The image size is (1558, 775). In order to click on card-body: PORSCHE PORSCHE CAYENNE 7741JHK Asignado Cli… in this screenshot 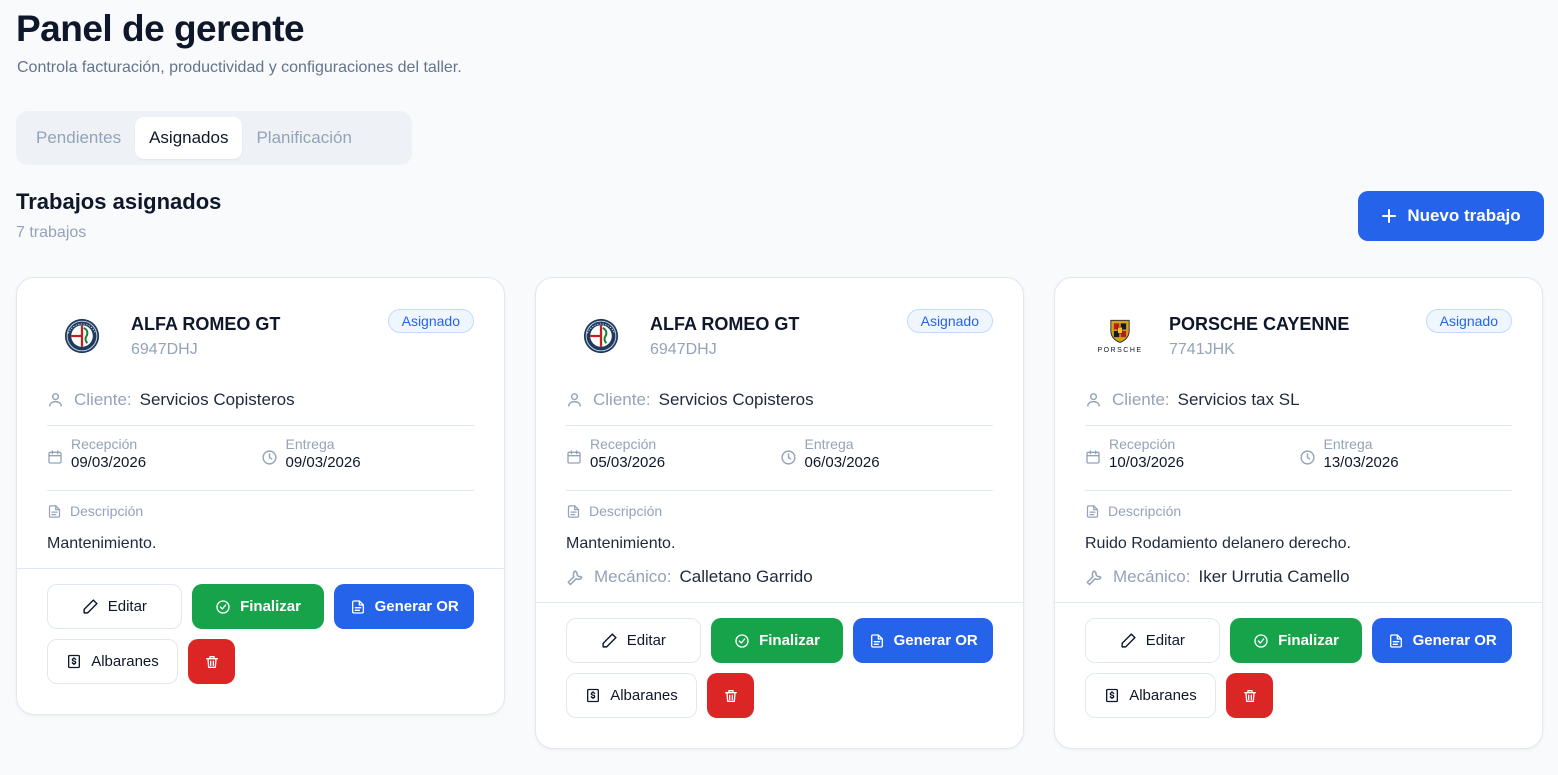, I will do `click(1298, 432)`.